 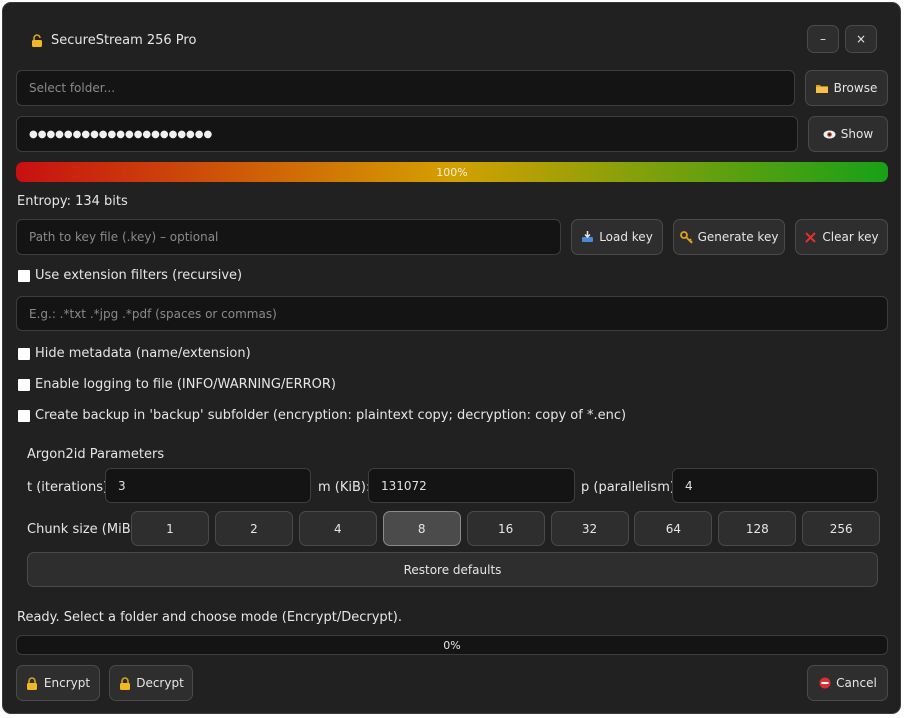 What do you see at coordinates (855, 88) in the screenshot?
I see `browse-label: Browse` at bounding box center [855, 88].